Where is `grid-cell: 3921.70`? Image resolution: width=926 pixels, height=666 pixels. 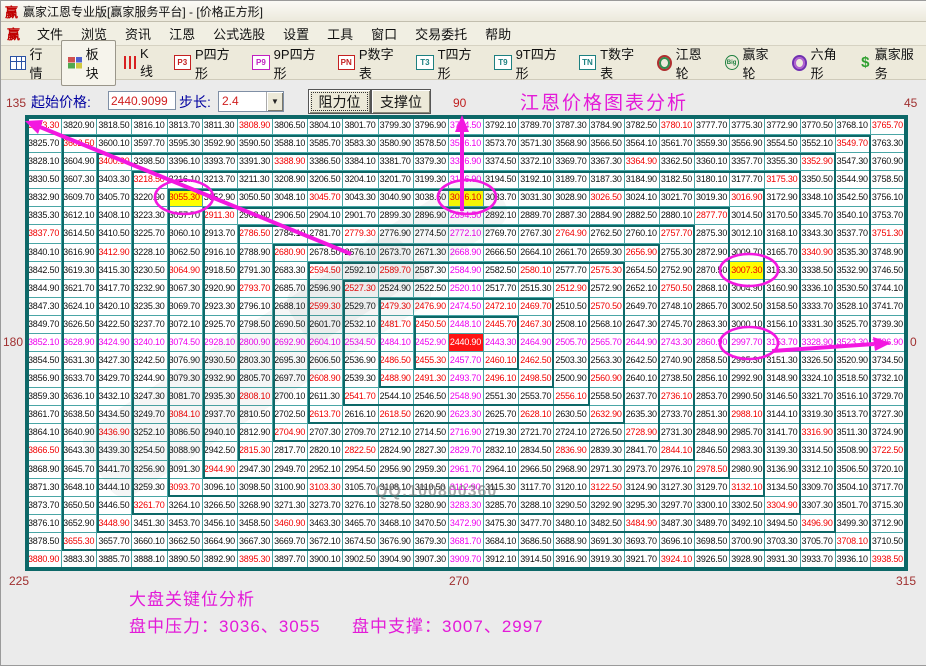 grid-cell: 3921.70 is located at coordinates (642, 559).